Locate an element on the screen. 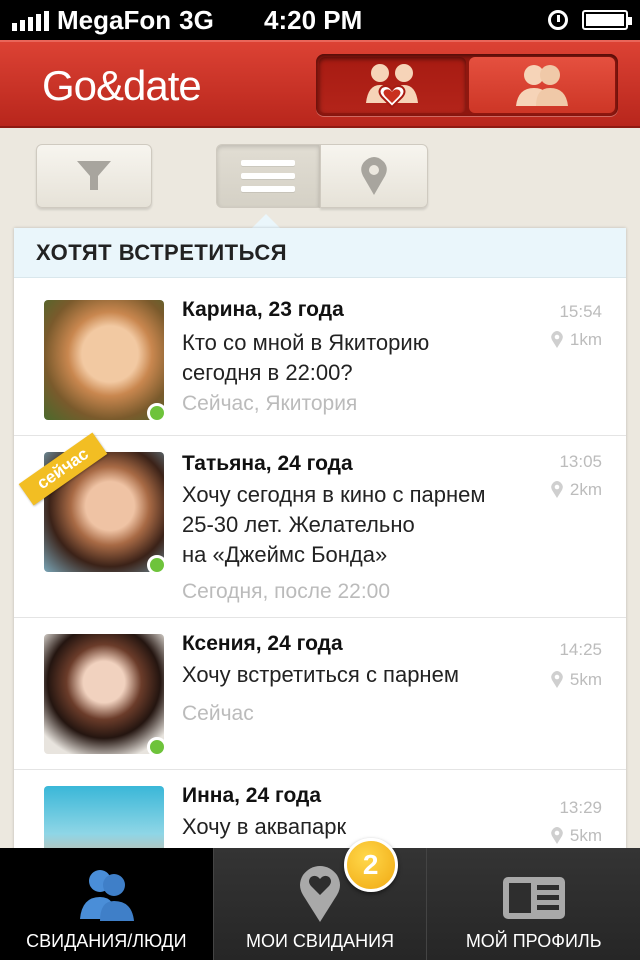 This screenshot has height=960, width=640. list-icon is located at coordinates (268, 176).